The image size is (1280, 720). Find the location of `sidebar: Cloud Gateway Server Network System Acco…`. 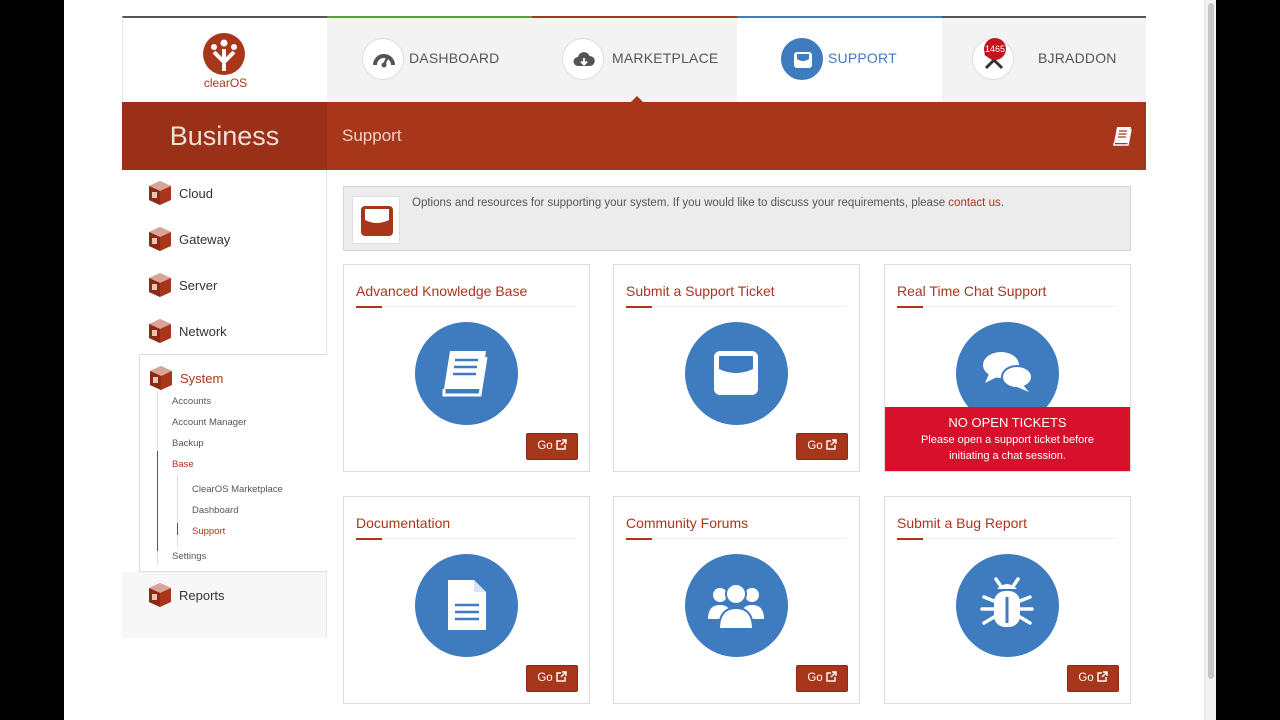

sidebar: Cloud Gateway Server Network System Acco… is located at coordinates (224, 405).